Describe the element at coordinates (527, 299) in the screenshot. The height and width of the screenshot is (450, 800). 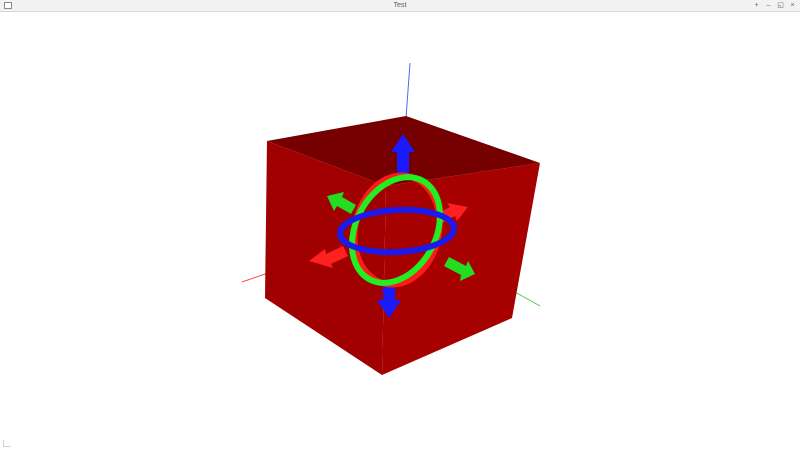
I see `y-axis-line` at that location.